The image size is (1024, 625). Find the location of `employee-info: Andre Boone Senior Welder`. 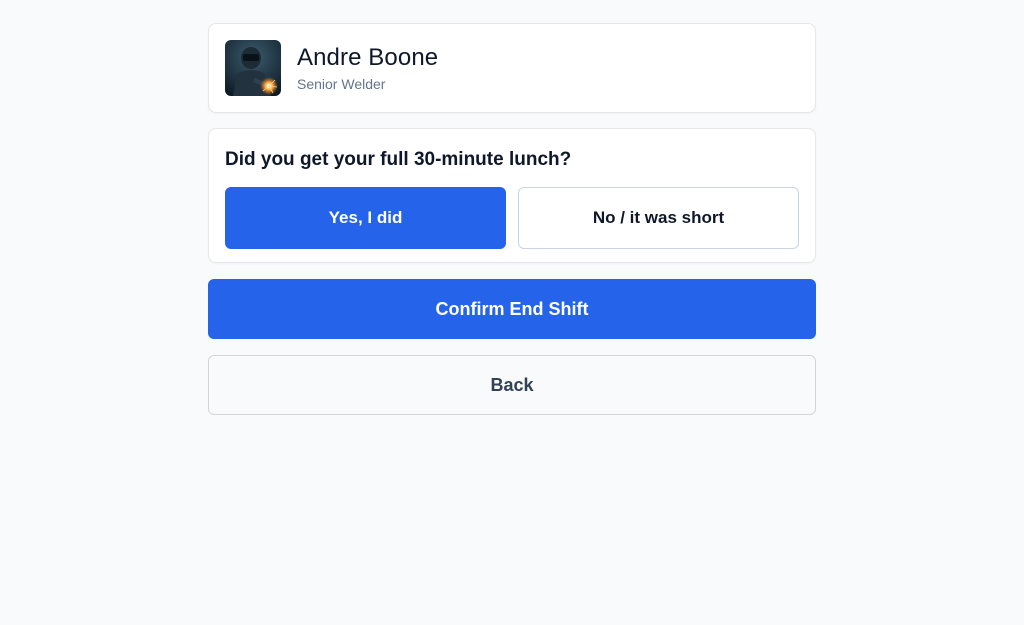

employee-info: Andre Boone Senior Welder is located at coordinates (367, 68).